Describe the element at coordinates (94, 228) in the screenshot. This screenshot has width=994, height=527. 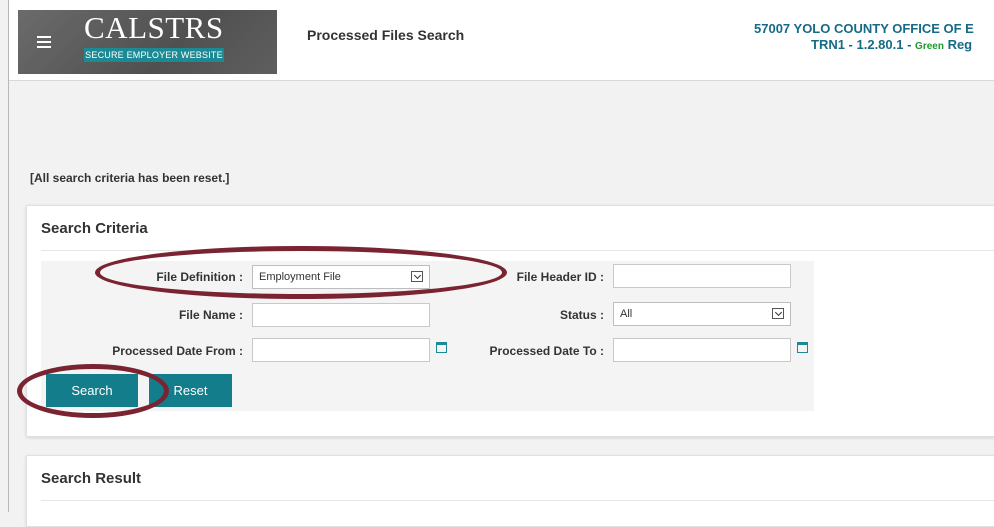
I see `search-criteria-title: Search Criteria` at that location.